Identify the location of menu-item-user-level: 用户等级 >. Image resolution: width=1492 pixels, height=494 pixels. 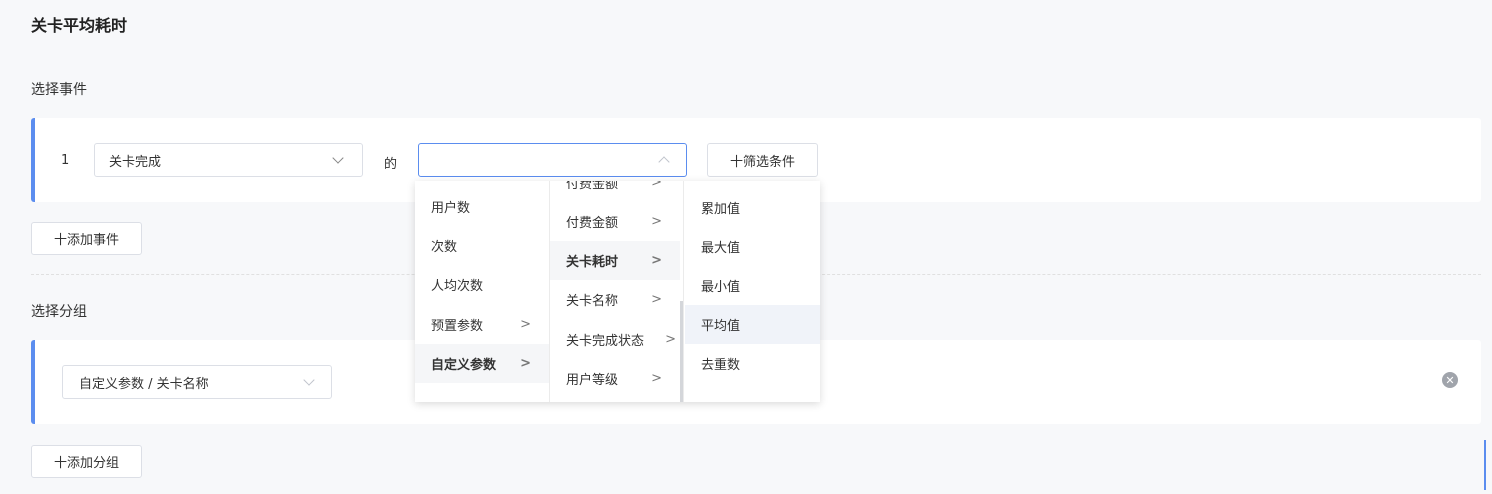
(615, 378).